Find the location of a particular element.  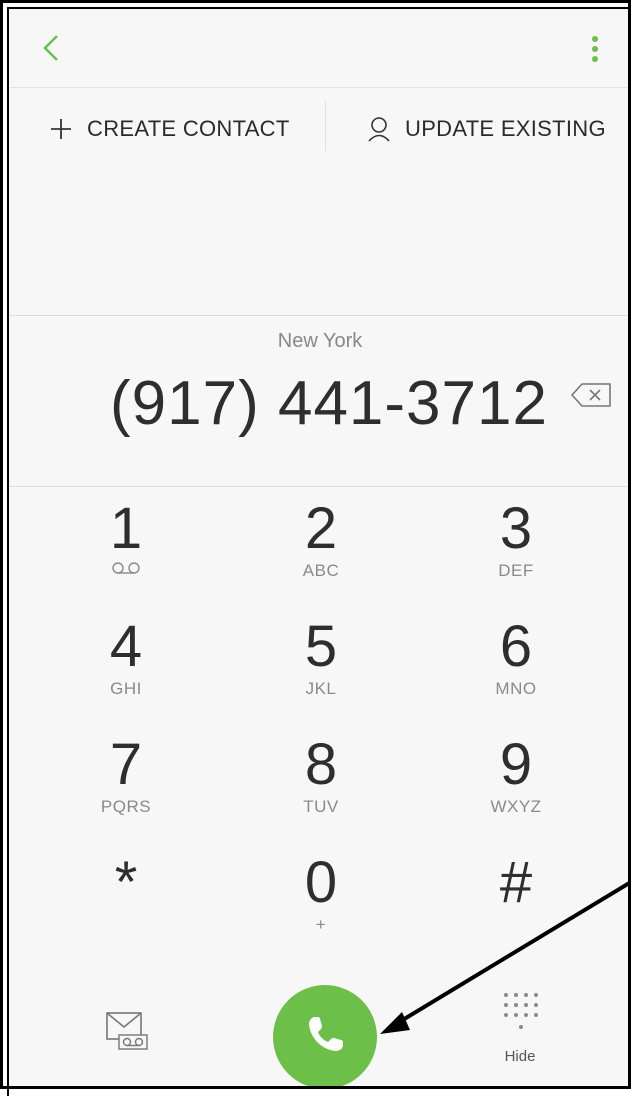

plus-icon is located at coordinates (61, 129).